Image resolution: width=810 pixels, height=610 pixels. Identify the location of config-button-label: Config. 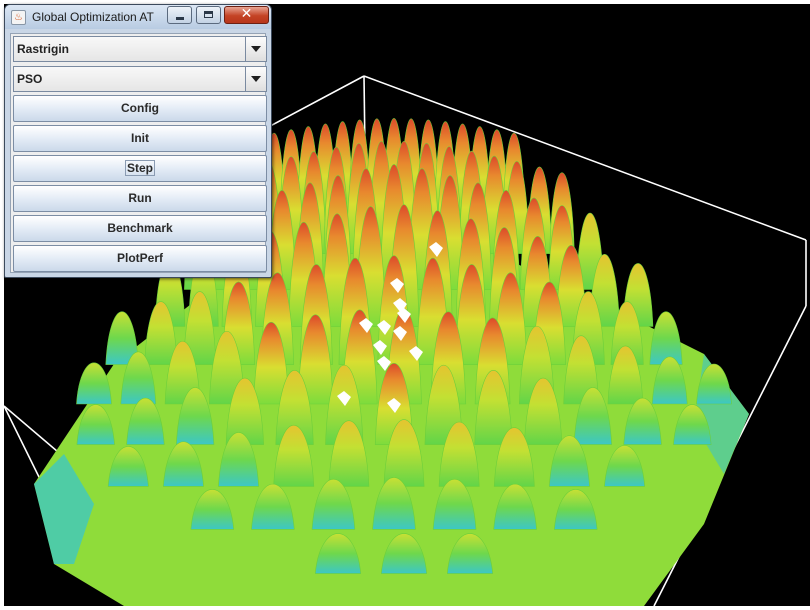
(140, 108).